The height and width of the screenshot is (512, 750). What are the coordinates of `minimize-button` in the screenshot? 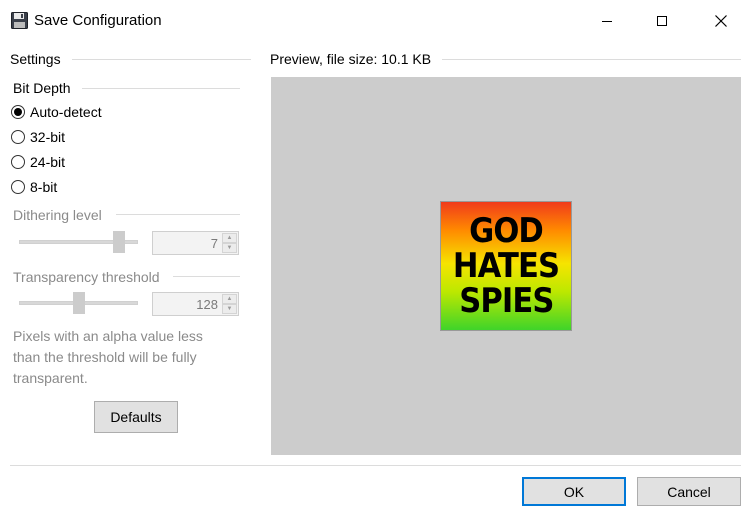 It's located at (607, 21).